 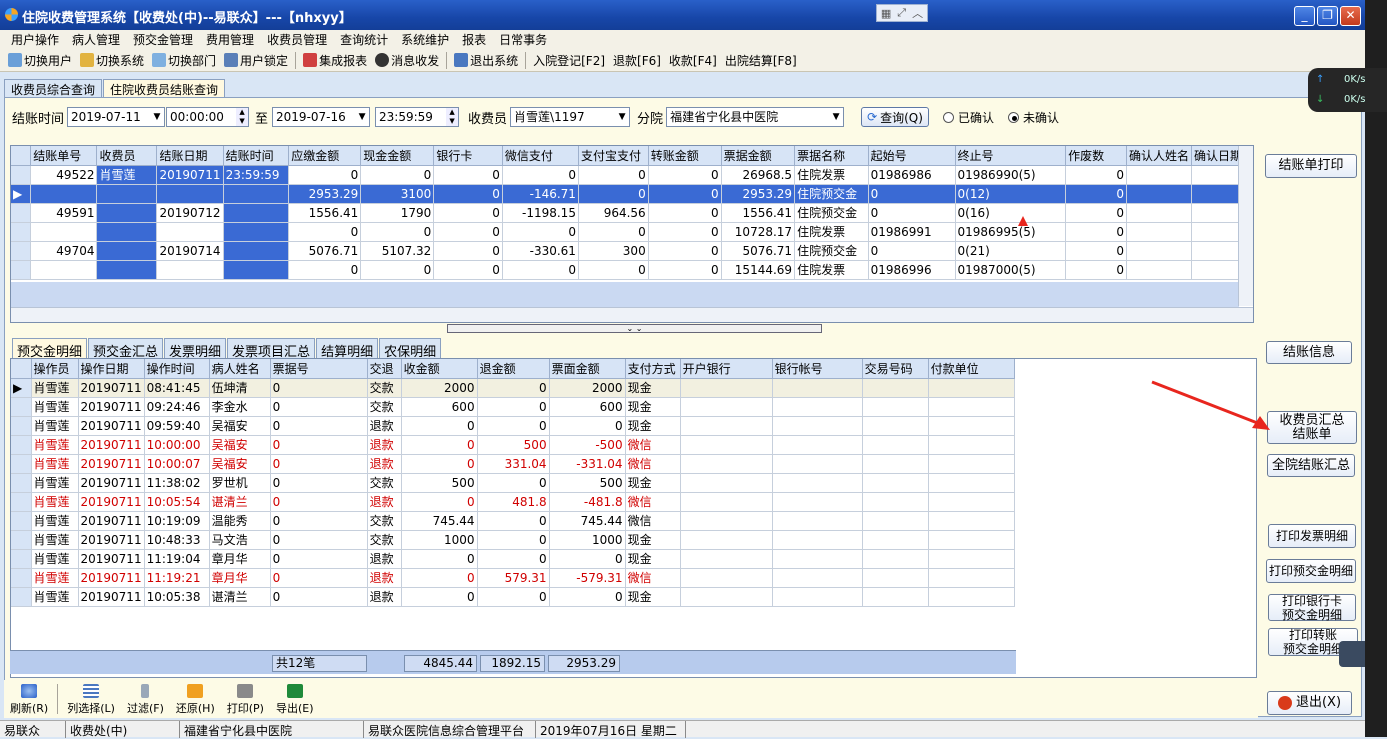 I want to click on tab-settlement-detail: 结算明细, so click(x=347, y=349).